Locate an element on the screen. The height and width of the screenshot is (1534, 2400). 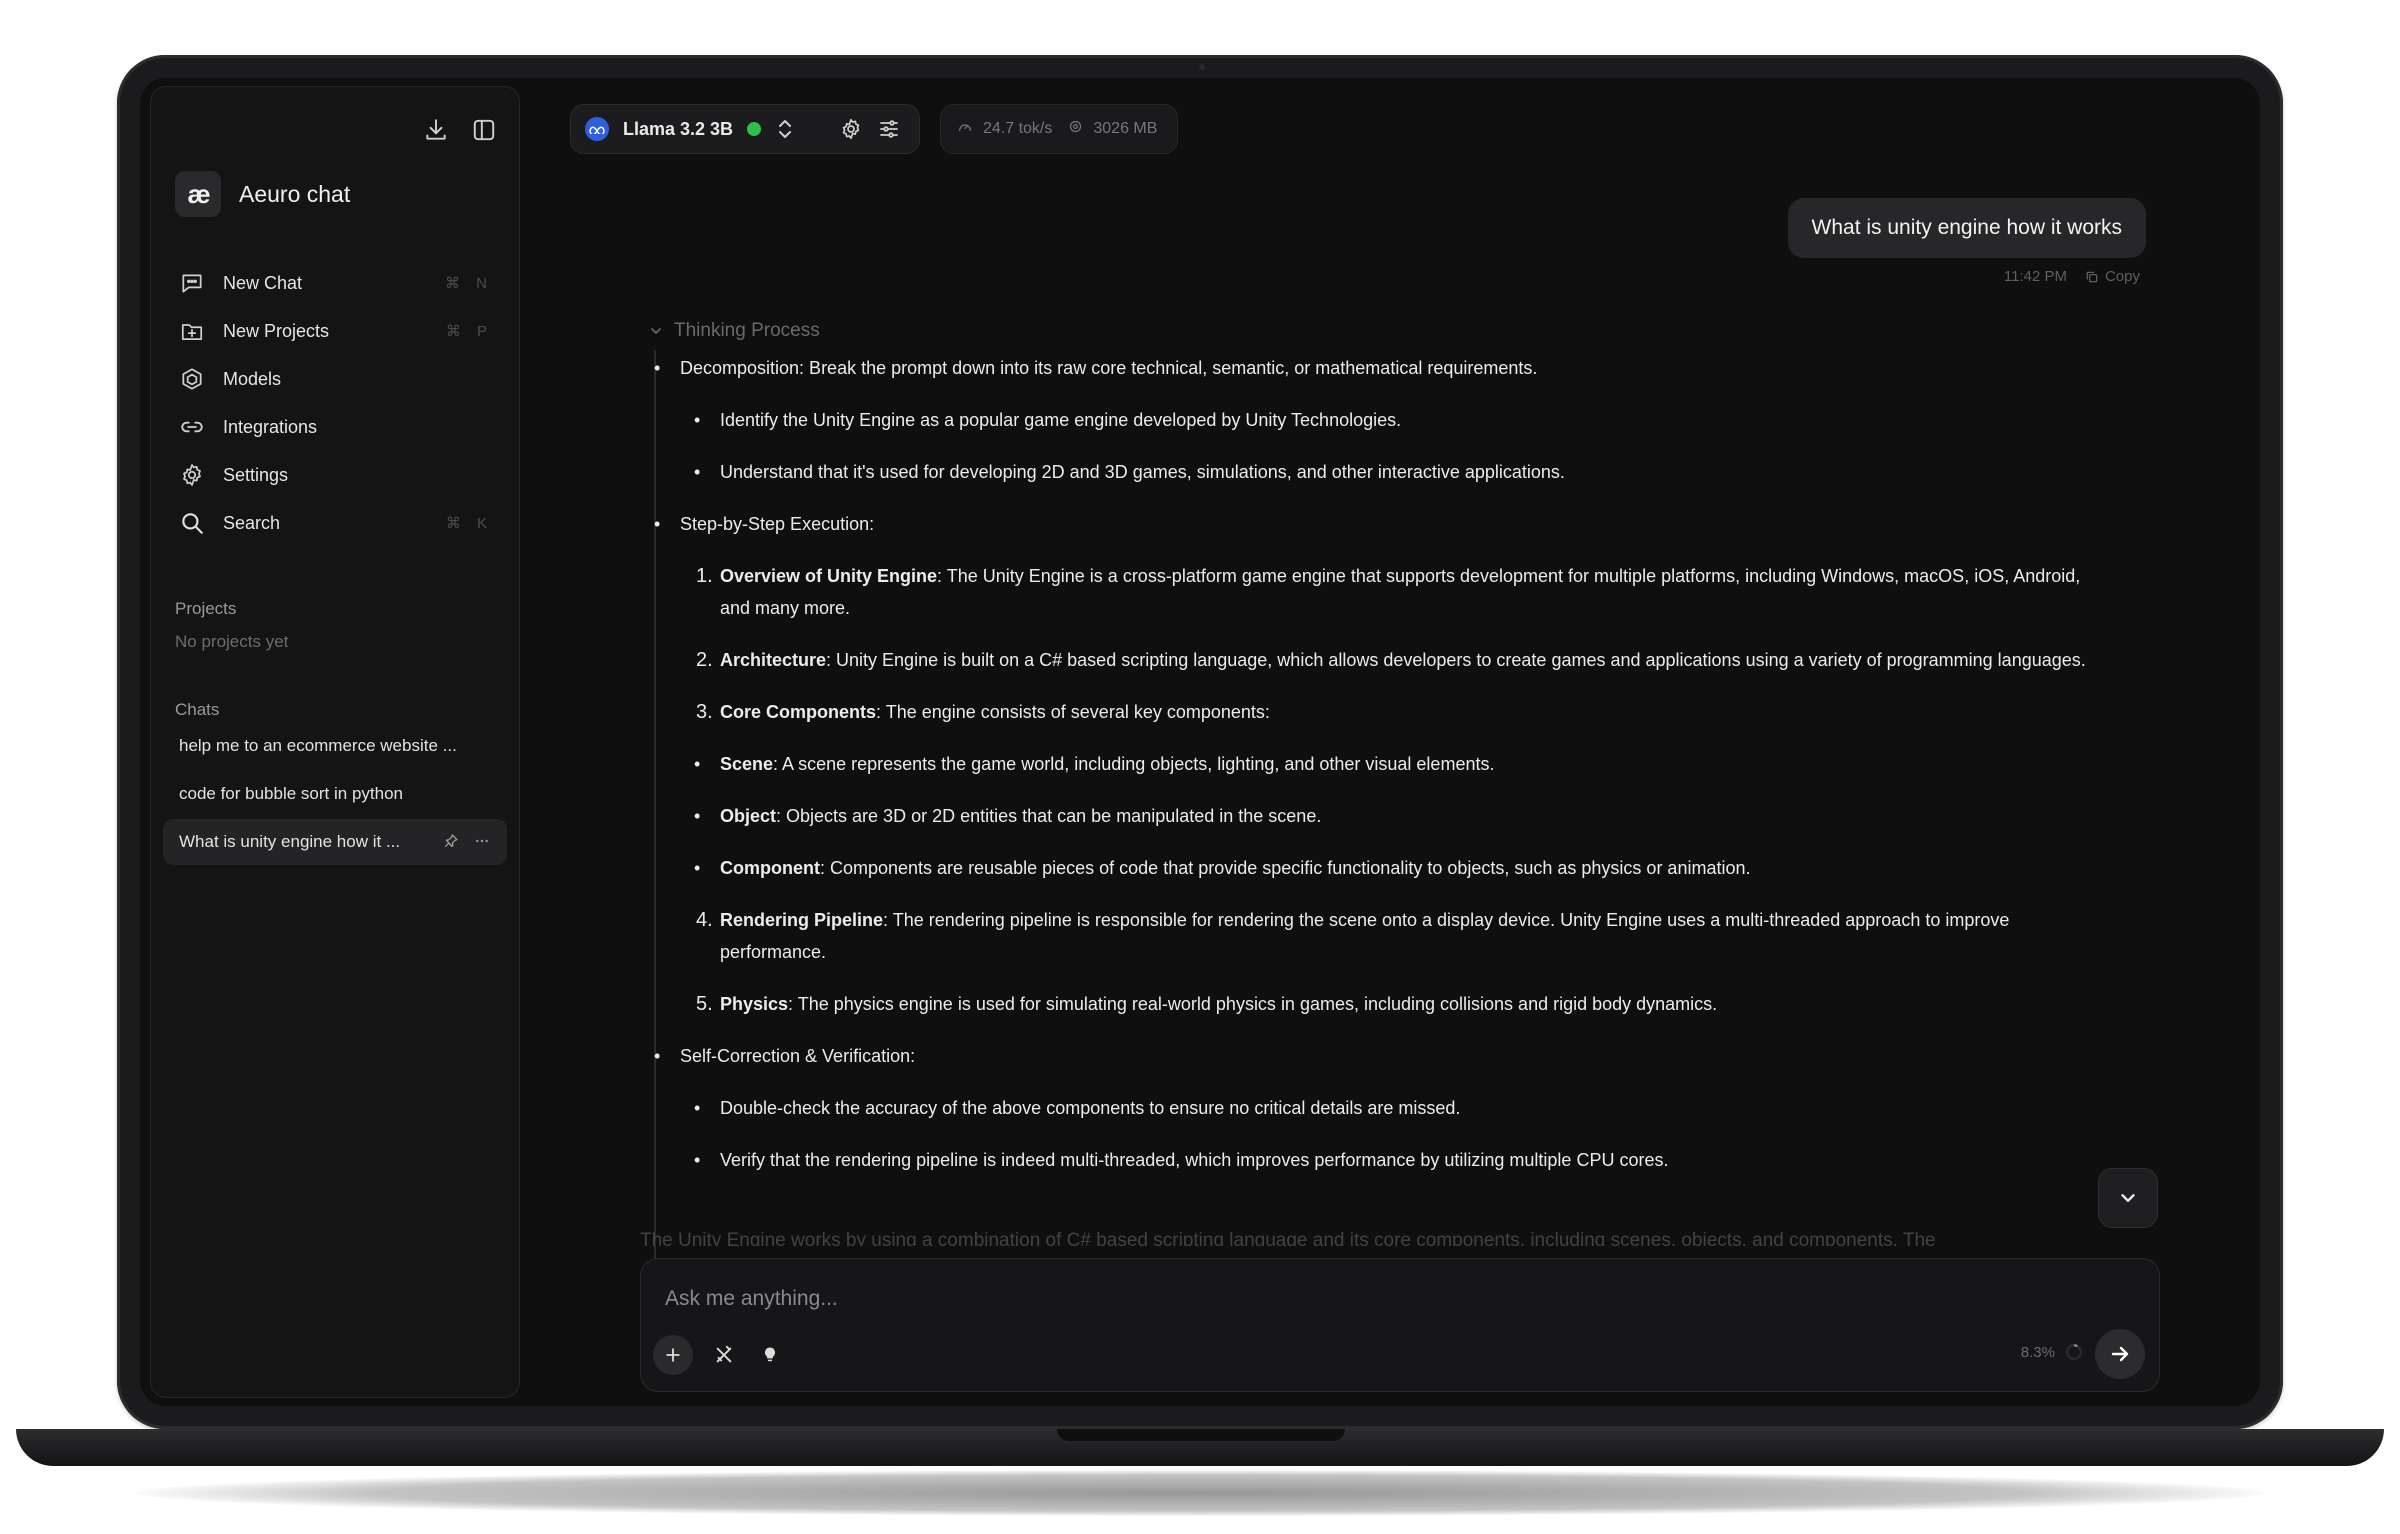
meta-logo-icon is located at coordinates (597, 129).